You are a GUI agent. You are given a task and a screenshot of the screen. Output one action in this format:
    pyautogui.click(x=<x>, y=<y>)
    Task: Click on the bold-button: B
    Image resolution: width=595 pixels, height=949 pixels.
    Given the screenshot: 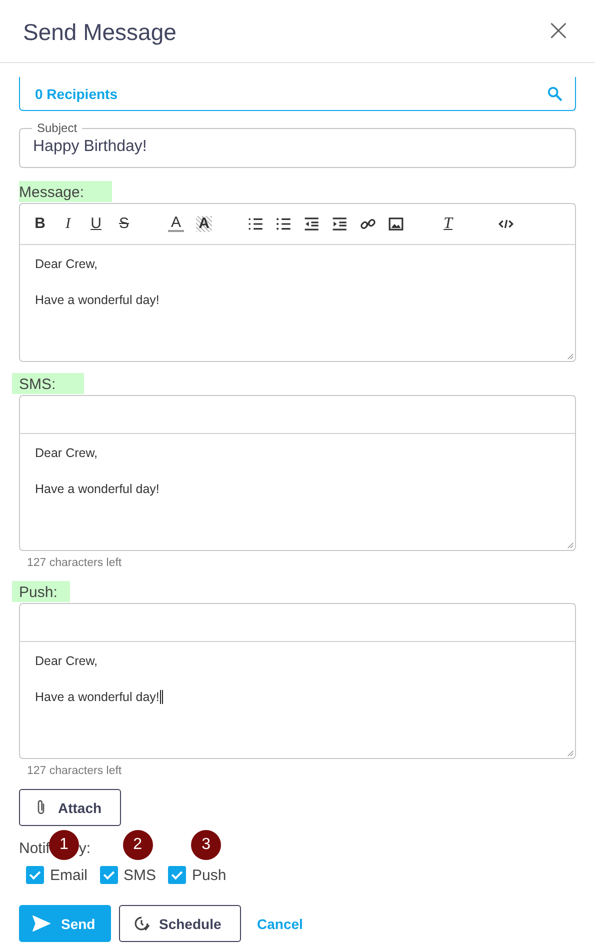 What is the action you would take?
    pyautogui.click(x=40, y=224)
    